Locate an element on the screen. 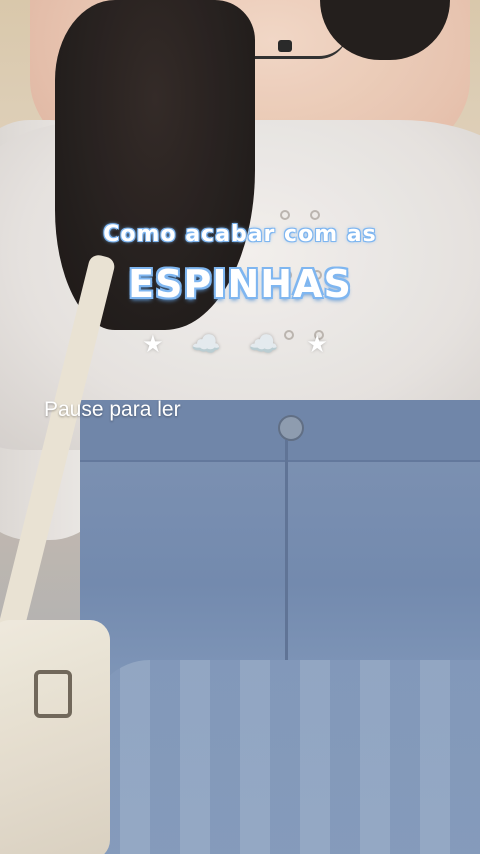 The height and width of the screenshot is (854, 480). overlay-subtitle: Como acabar com as is located at coordinates (240, 234).